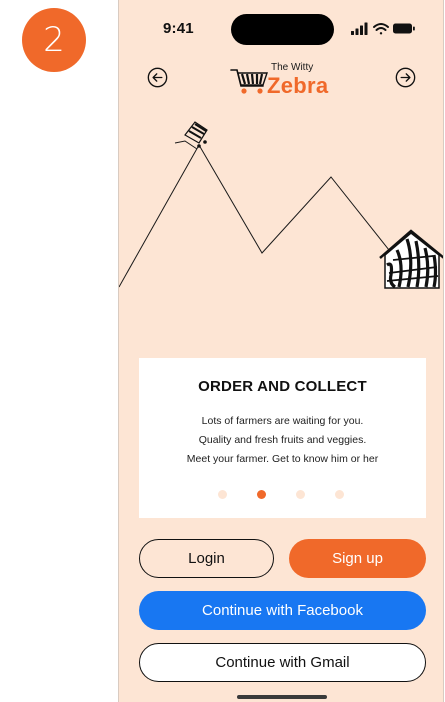 The height and width of the screenshot is (702, 445). Describe the element at coordinates (292, 67) in the screenshot. I see `logo-tagline: The Witty` at that location.